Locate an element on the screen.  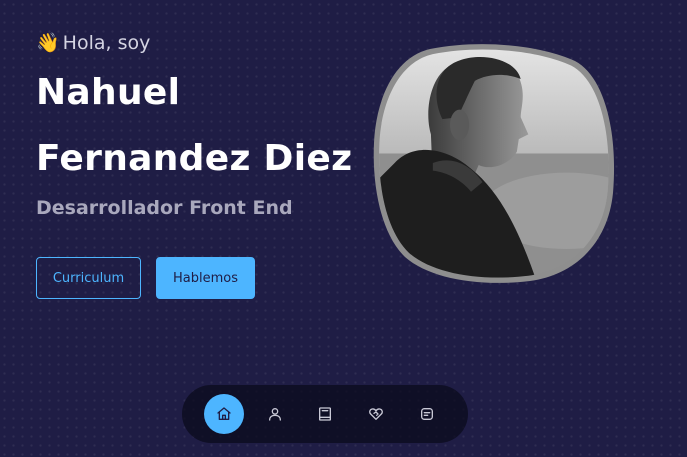
home-icon is located at coordinates (224, 413).